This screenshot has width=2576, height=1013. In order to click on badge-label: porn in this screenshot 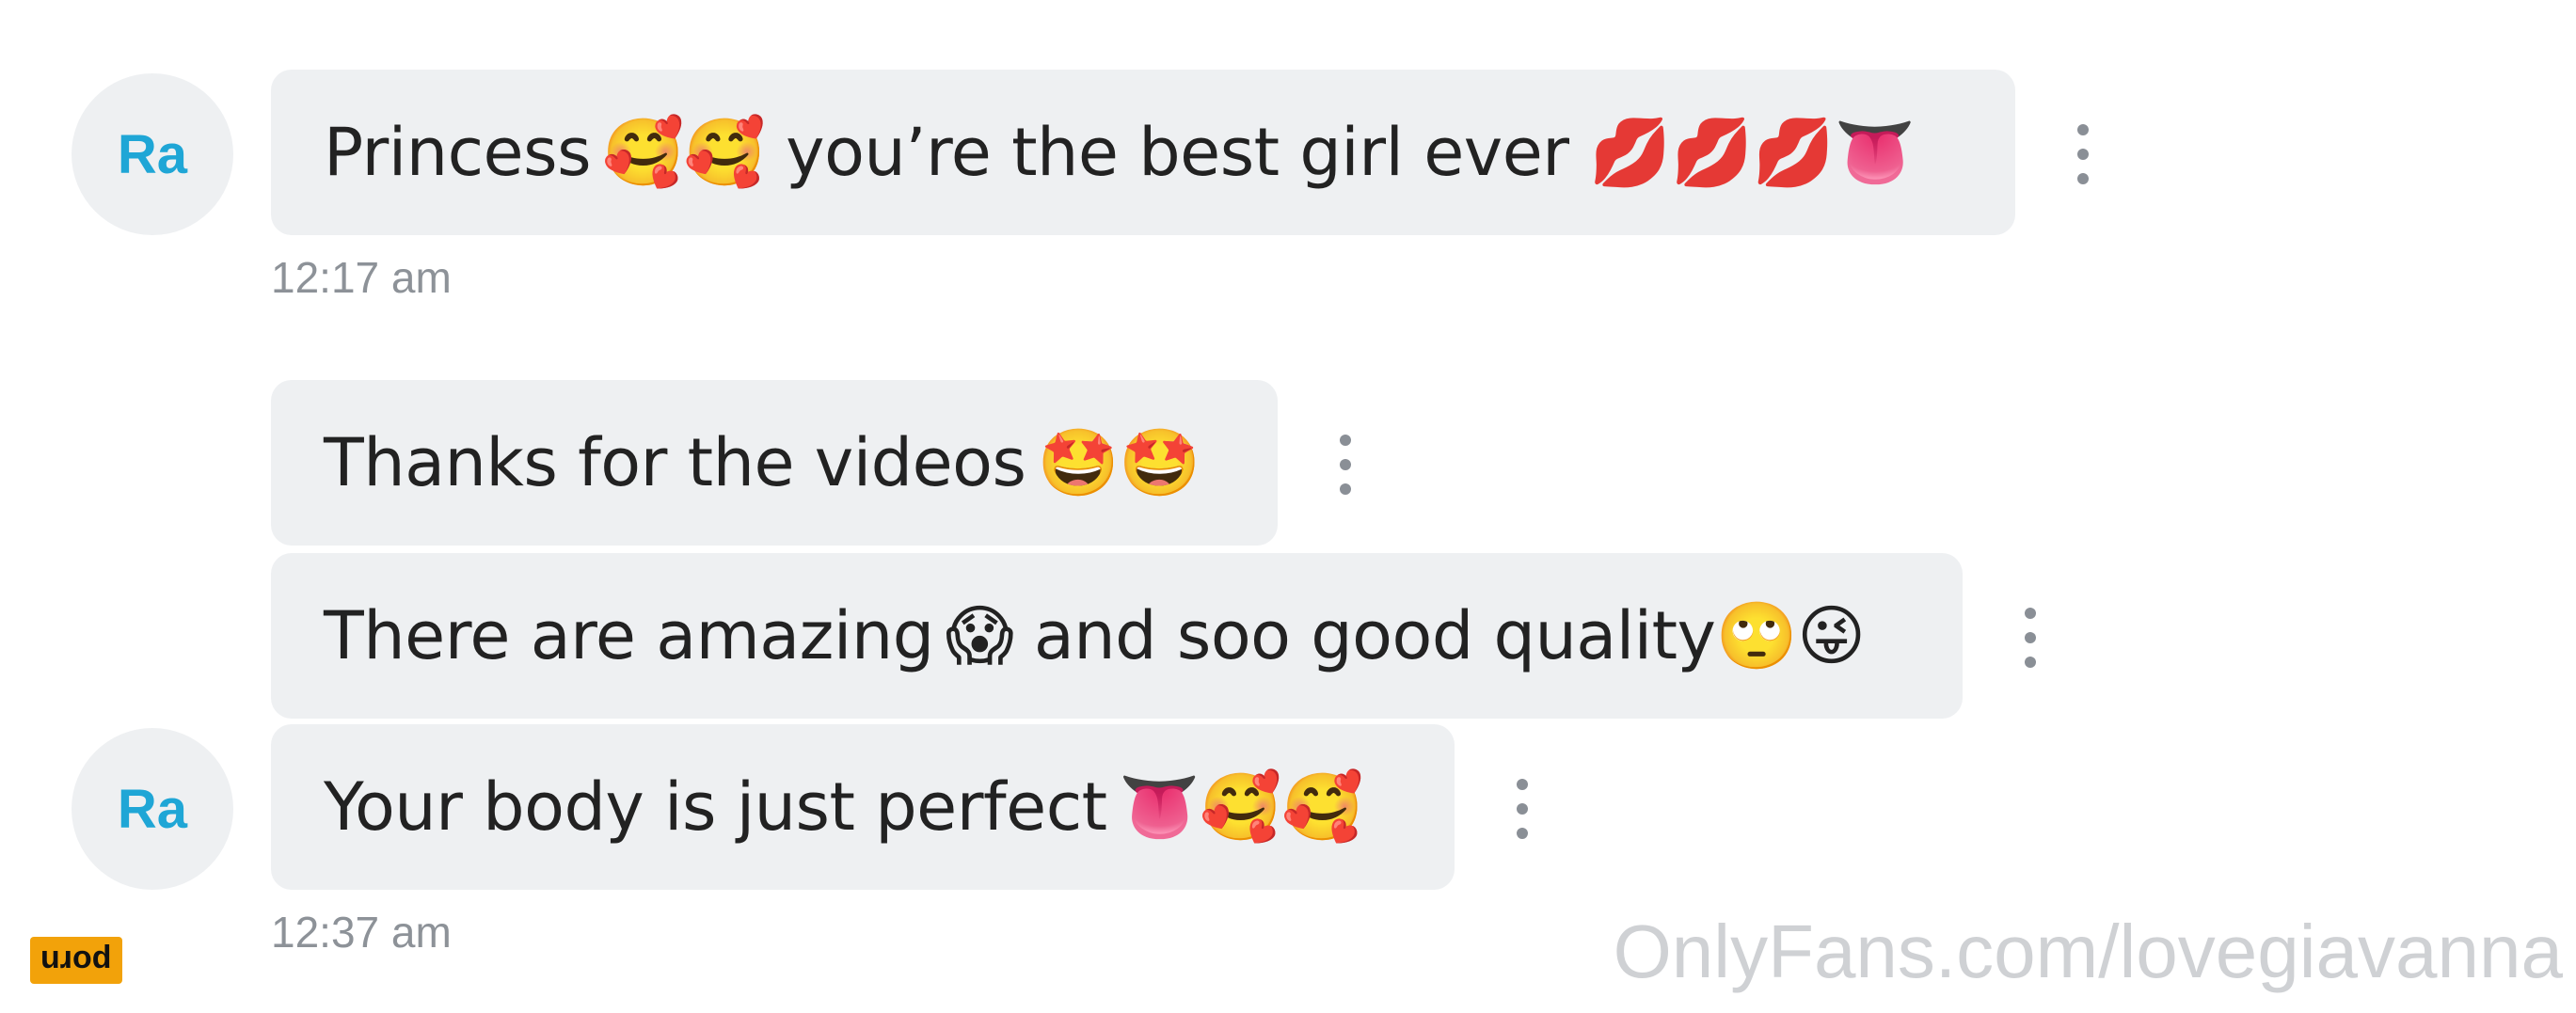, I will do `click(76, 960)`.